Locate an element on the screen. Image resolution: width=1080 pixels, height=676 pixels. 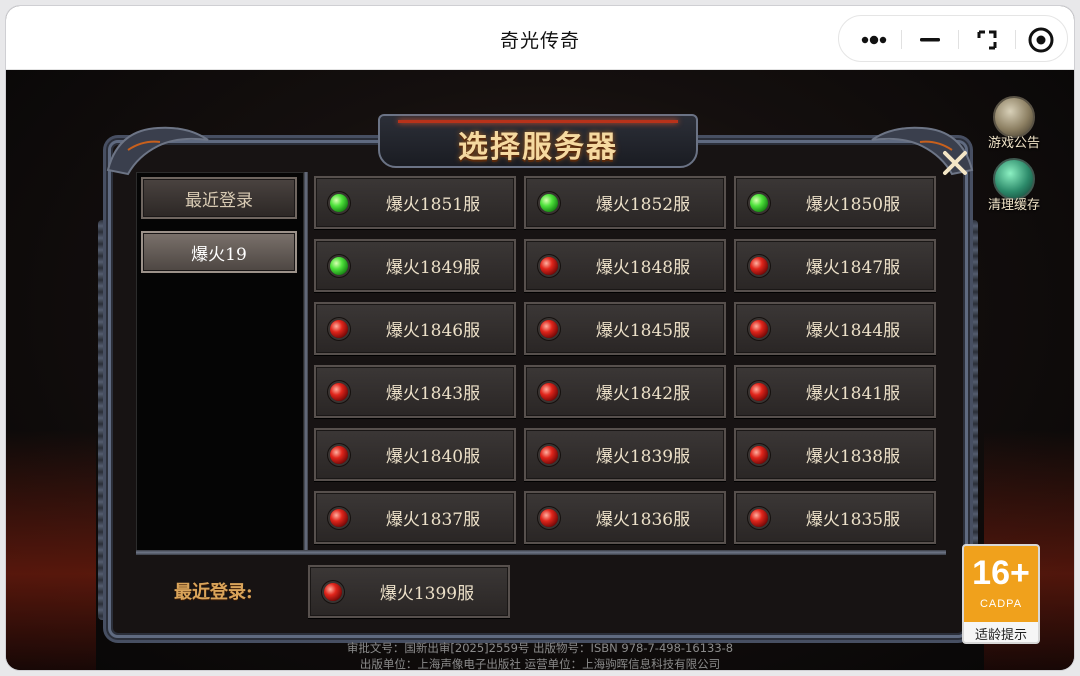
server-button: 爆火1846服 is located at coordinates (415, 328).